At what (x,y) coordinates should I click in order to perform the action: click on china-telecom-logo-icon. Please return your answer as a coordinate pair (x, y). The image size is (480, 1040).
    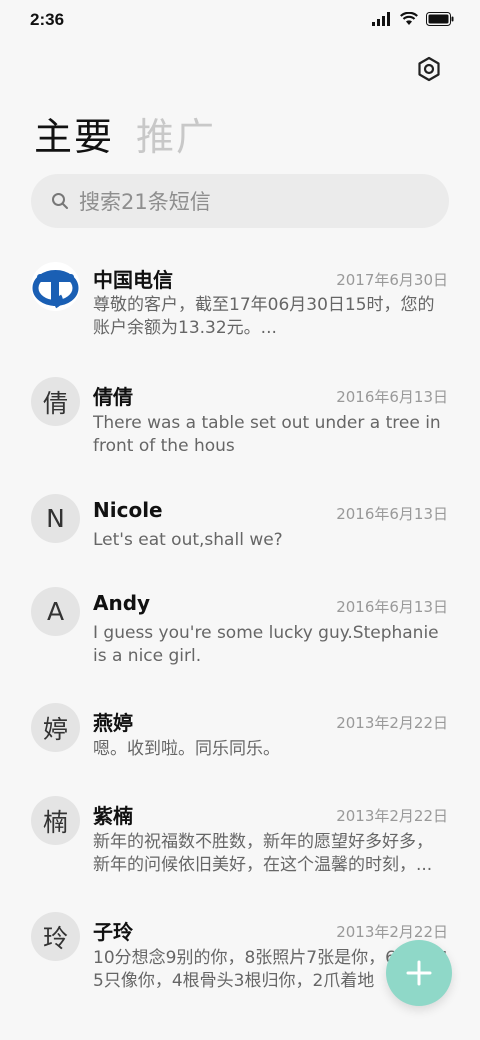
    Looking at the image, I should click on (55, 289).